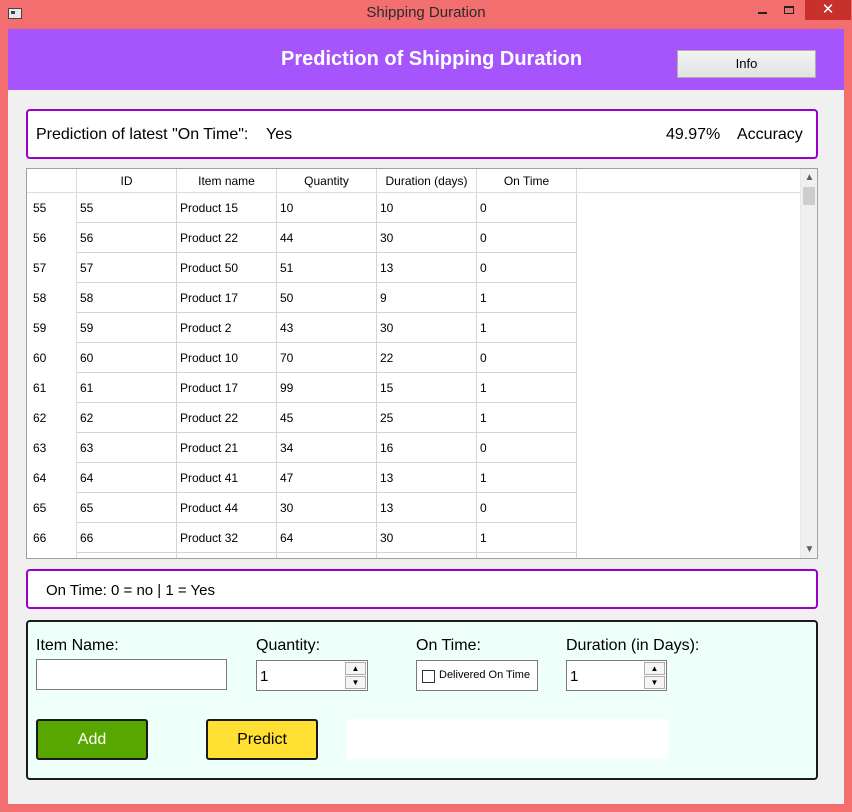  Describe the element at coordinates (527, 555) in the screenshot. I see `cell-on-time` at that location.